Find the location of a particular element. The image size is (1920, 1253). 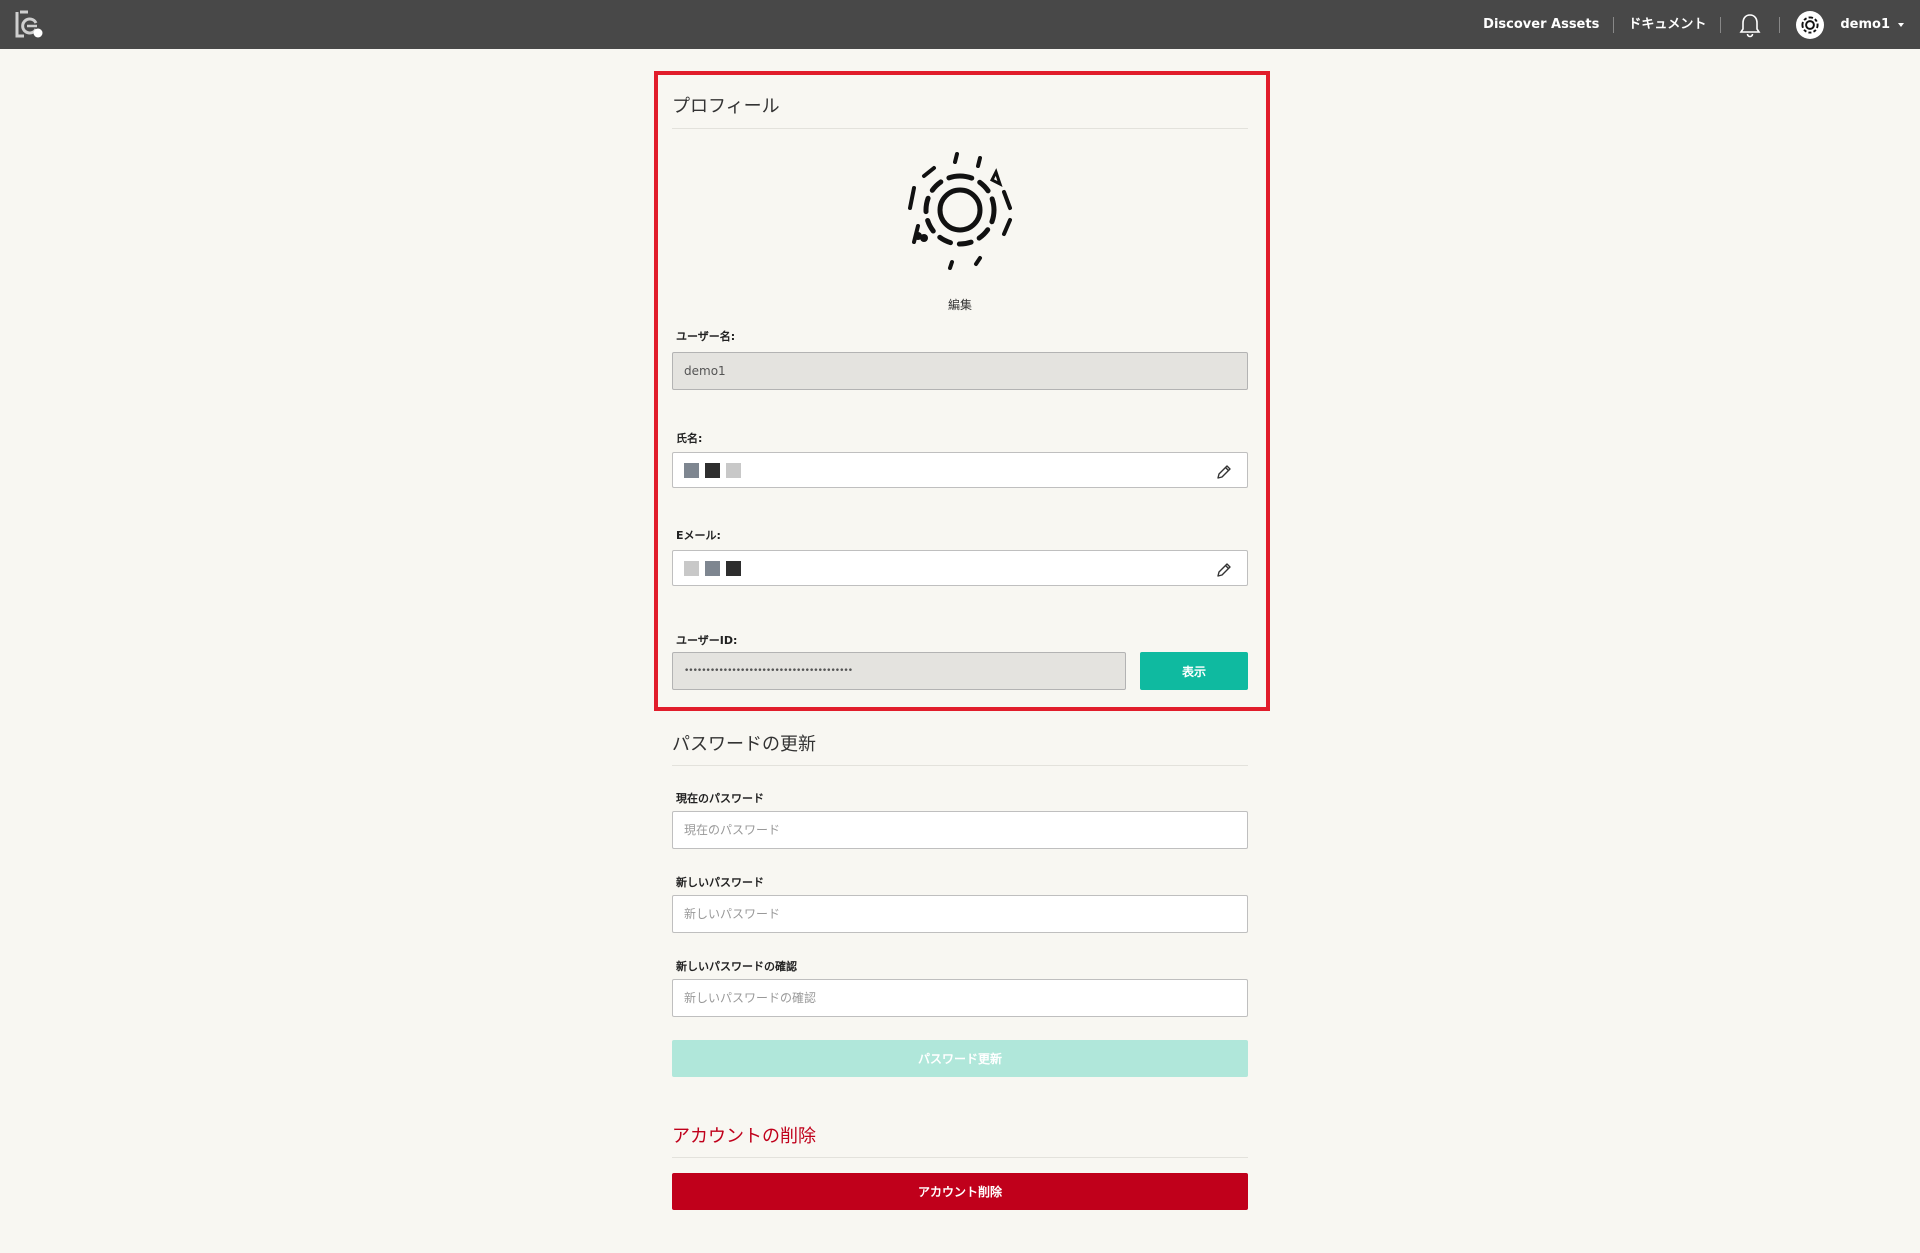

email-redacted-value is located at coordinates (712, 568).